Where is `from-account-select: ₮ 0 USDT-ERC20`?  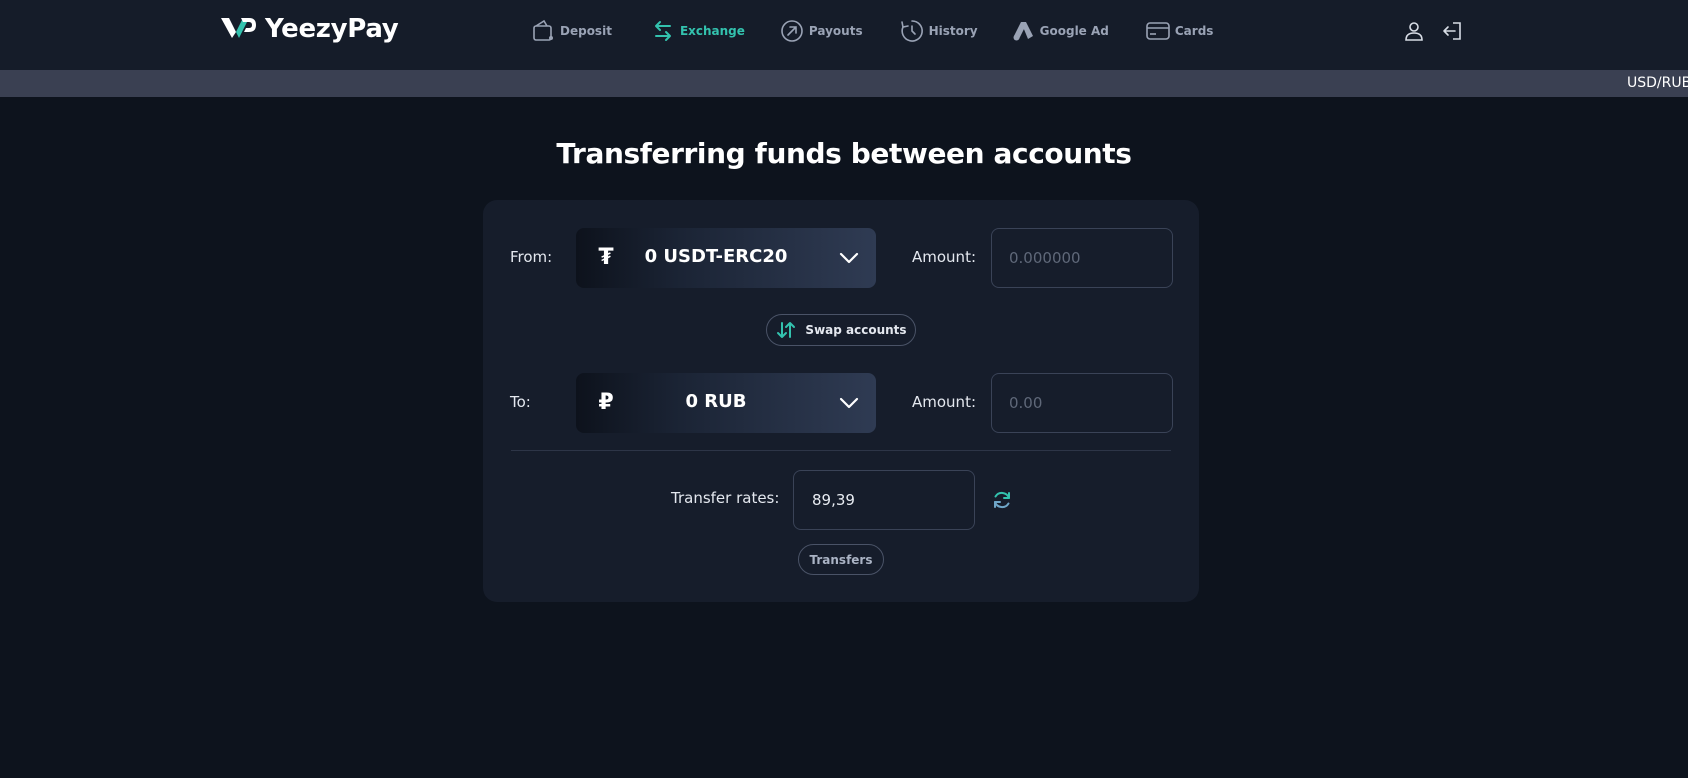 from-account-select: ₮ 0 USDT-ERC20 is located at coordinates (726, 258).